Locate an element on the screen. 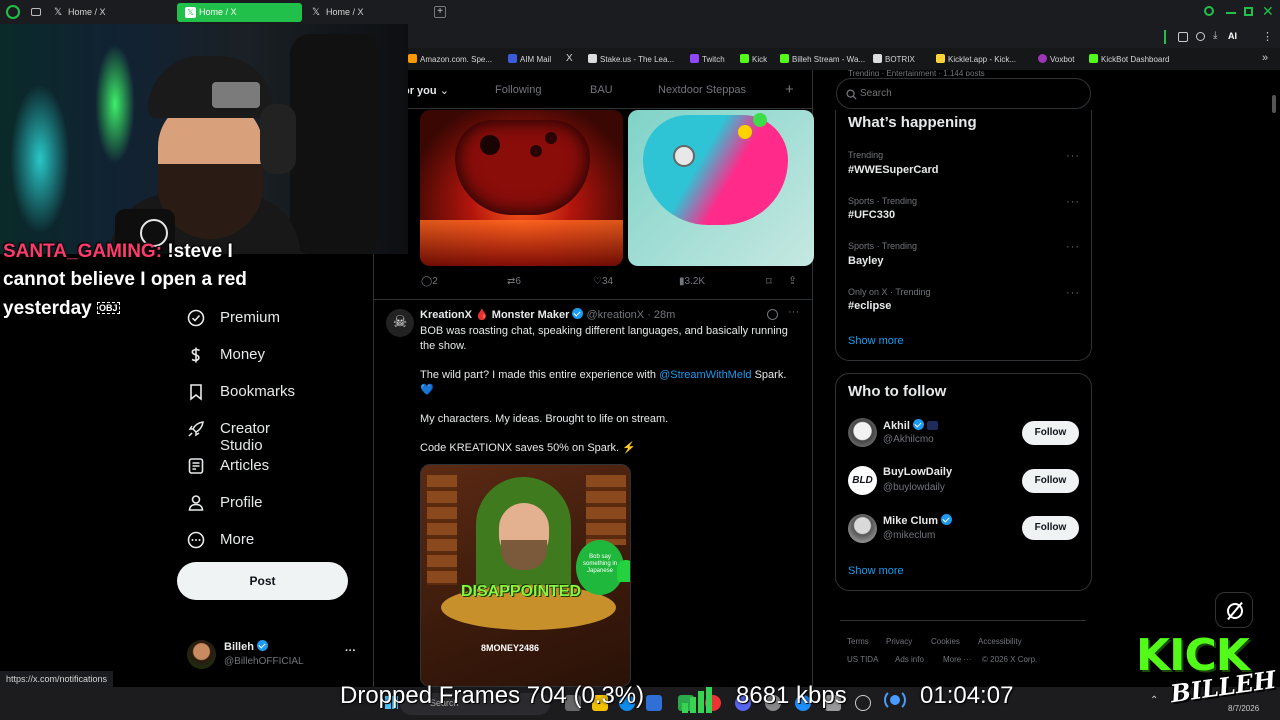  mention-link: @StreamWithMeld is located at coordinates (705, 375).